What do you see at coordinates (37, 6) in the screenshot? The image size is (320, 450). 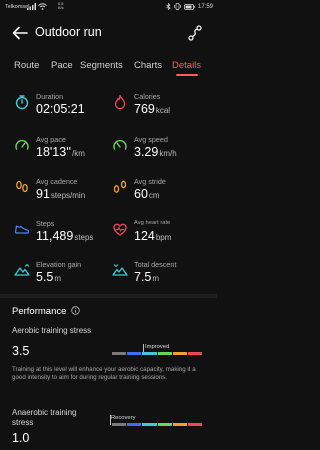 I see `signal-icons` at bounding box center [37, 6].